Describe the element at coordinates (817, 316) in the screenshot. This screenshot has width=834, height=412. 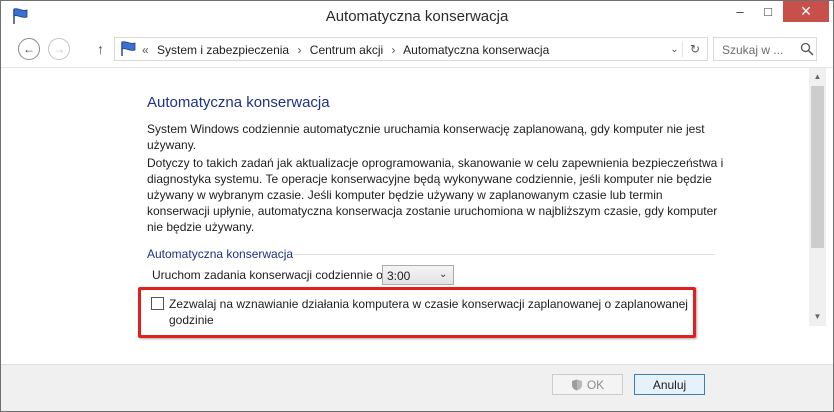
I see `scroll-down-arrow-icon: ▼` at that location.